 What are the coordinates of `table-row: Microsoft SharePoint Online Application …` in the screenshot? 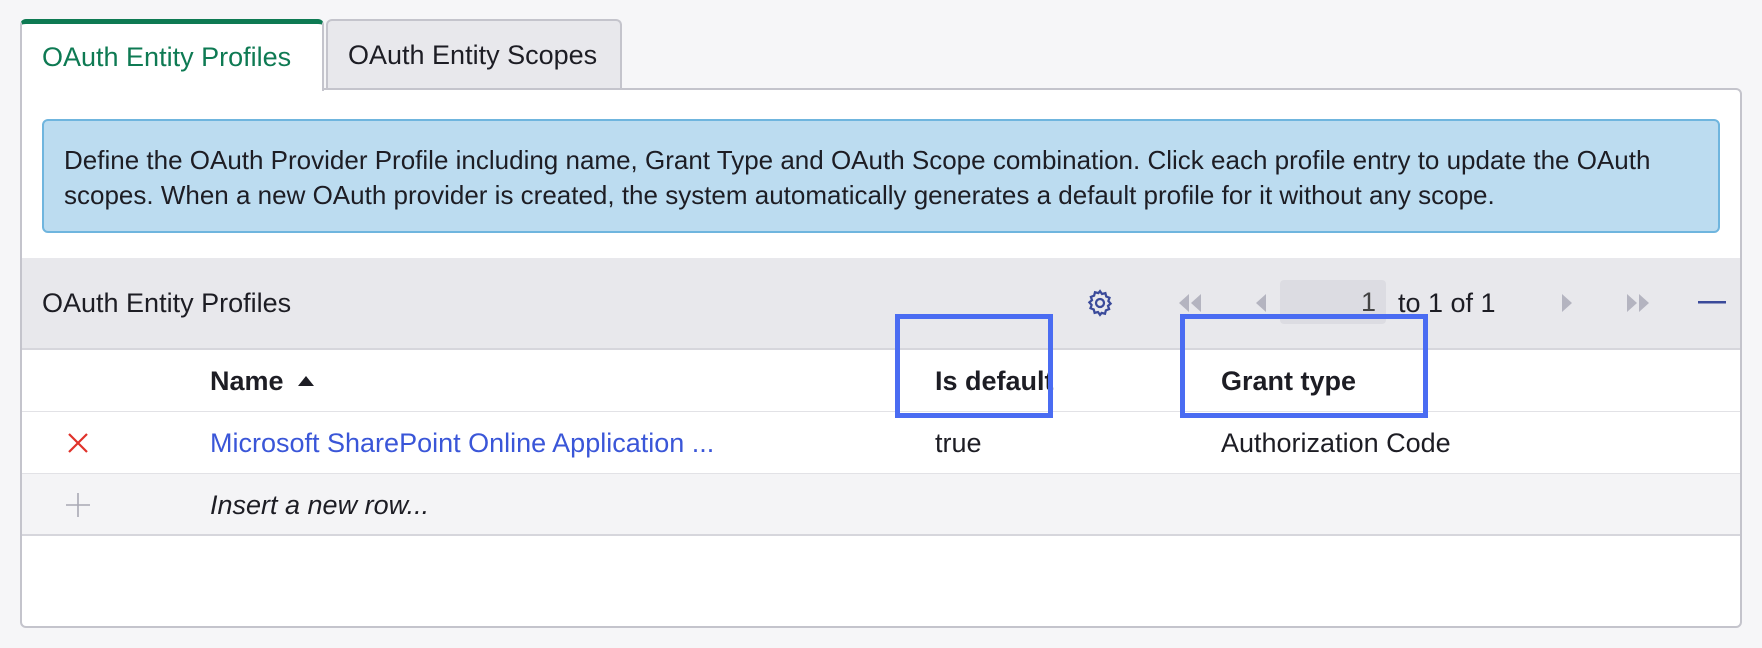 It's located at (881, 443).